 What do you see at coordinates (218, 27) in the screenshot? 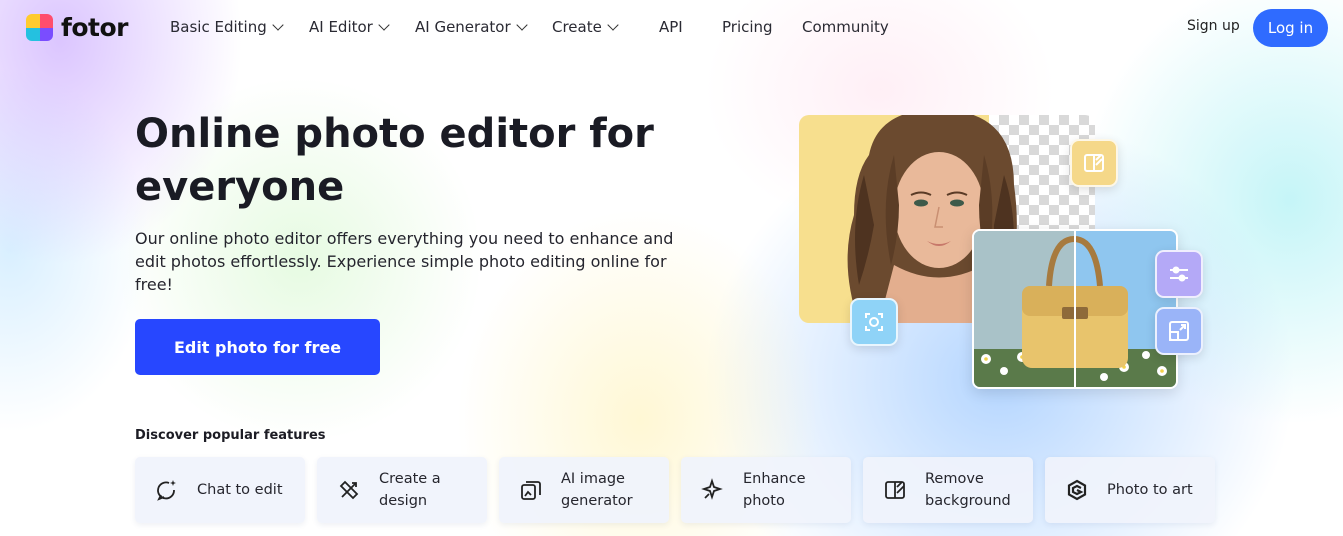
I see `nav-label: Basic Editing` at bounding box center [218, 27].